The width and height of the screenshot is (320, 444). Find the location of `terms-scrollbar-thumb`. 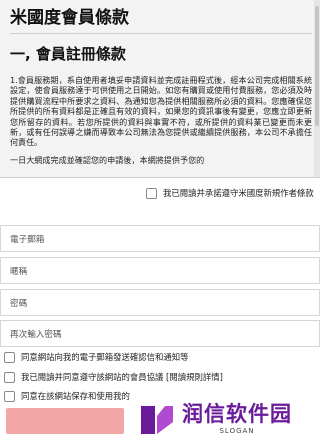

terms-scrollbar-thumb is located at coordinates (317, 66).